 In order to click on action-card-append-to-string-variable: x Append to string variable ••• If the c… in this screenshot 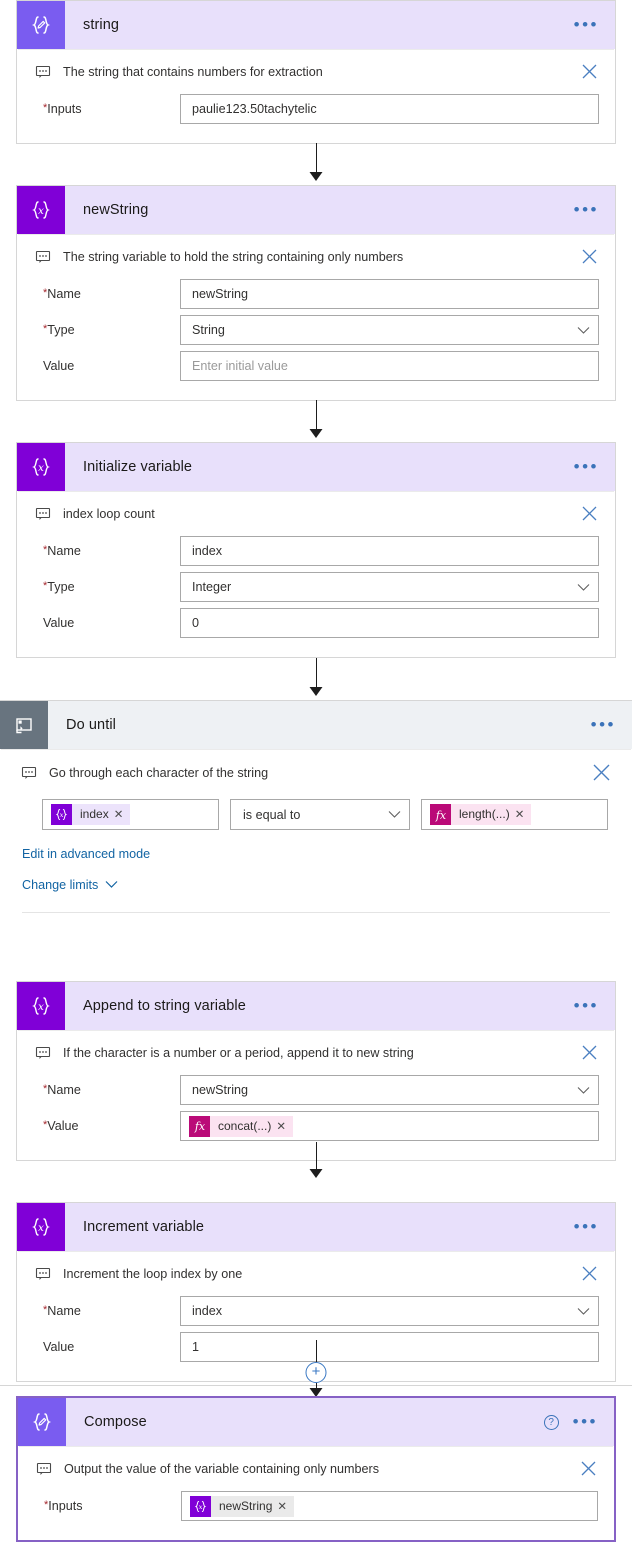, I will do `click(316, 1071)`.